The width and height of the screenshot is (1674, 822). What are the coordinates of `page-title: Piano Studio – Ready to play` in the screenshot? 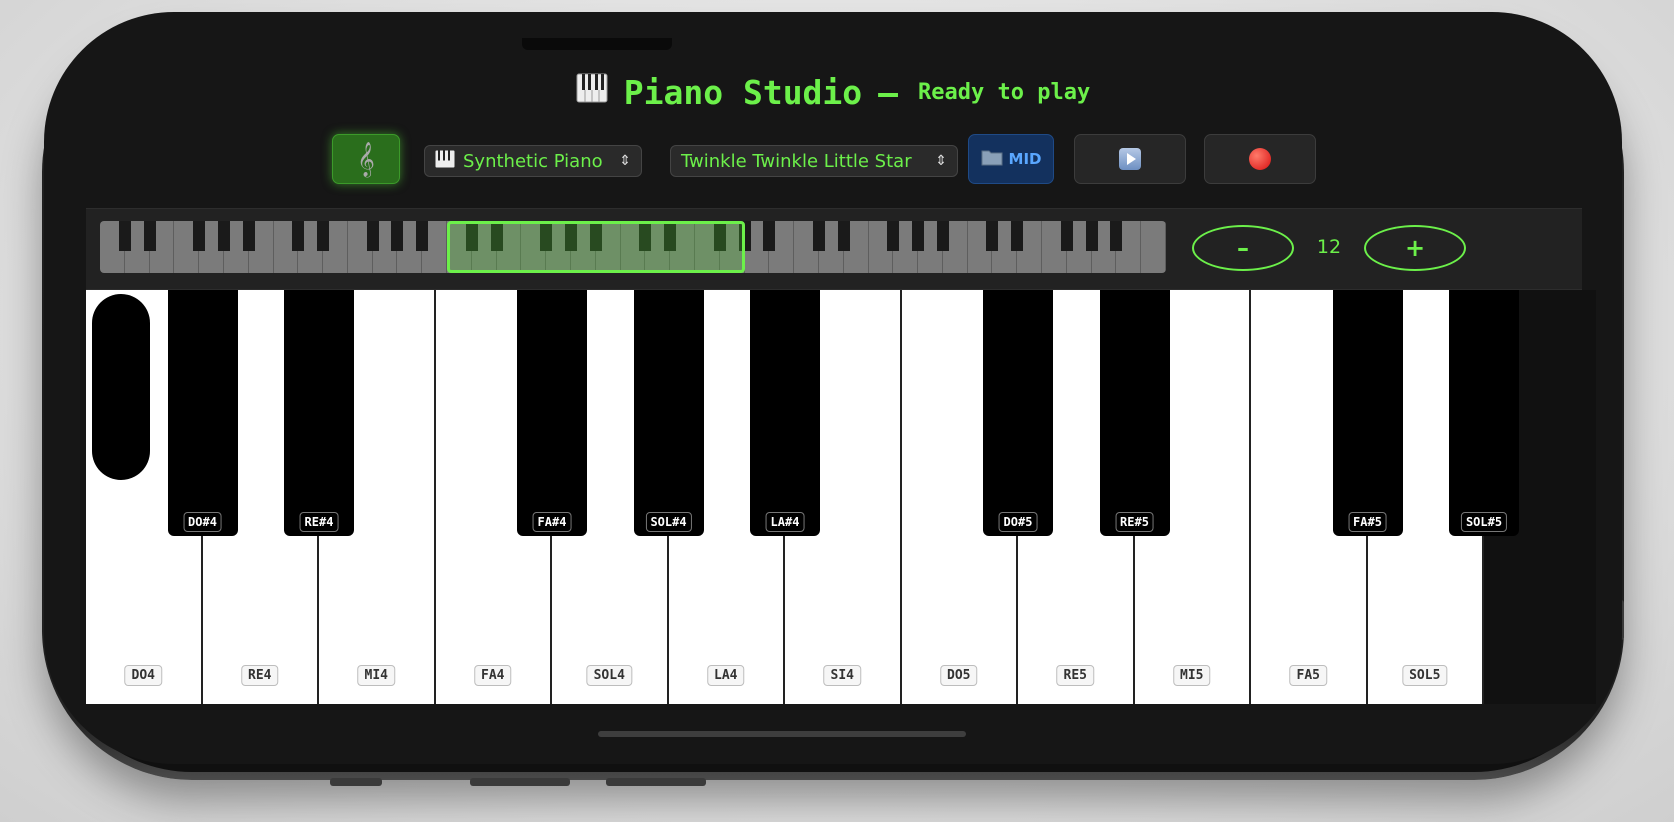 It's located at (833, 92).